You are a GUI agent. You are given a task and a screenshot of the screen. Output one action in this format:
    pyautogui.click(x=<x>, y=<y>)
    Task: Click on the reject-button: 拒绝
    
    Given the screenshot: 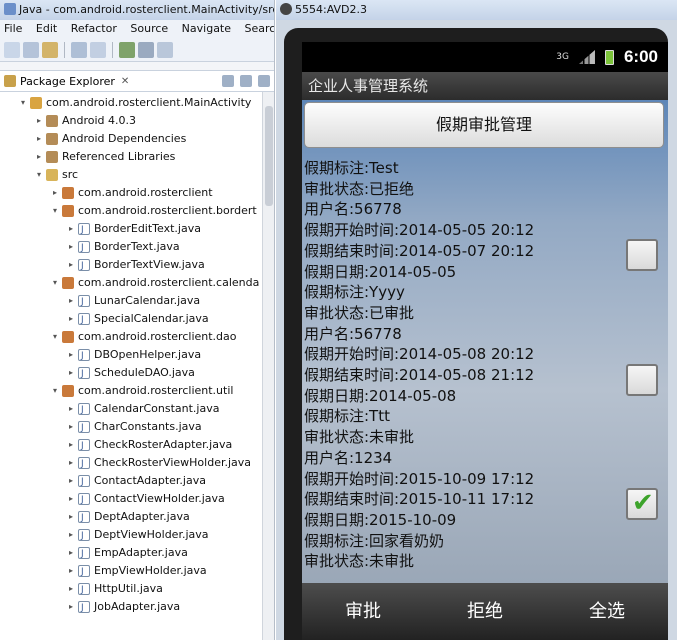 What is the action you would take?
    pyautogui.click(x=485, y=611)
    